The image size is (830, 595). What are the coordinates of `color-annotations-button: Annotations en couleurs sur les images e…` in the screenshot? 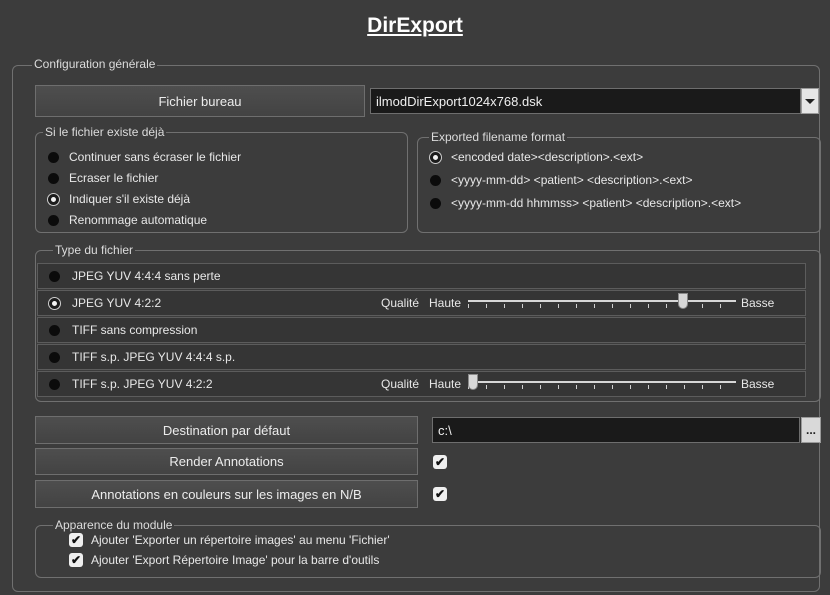 It's located at (226, 494).